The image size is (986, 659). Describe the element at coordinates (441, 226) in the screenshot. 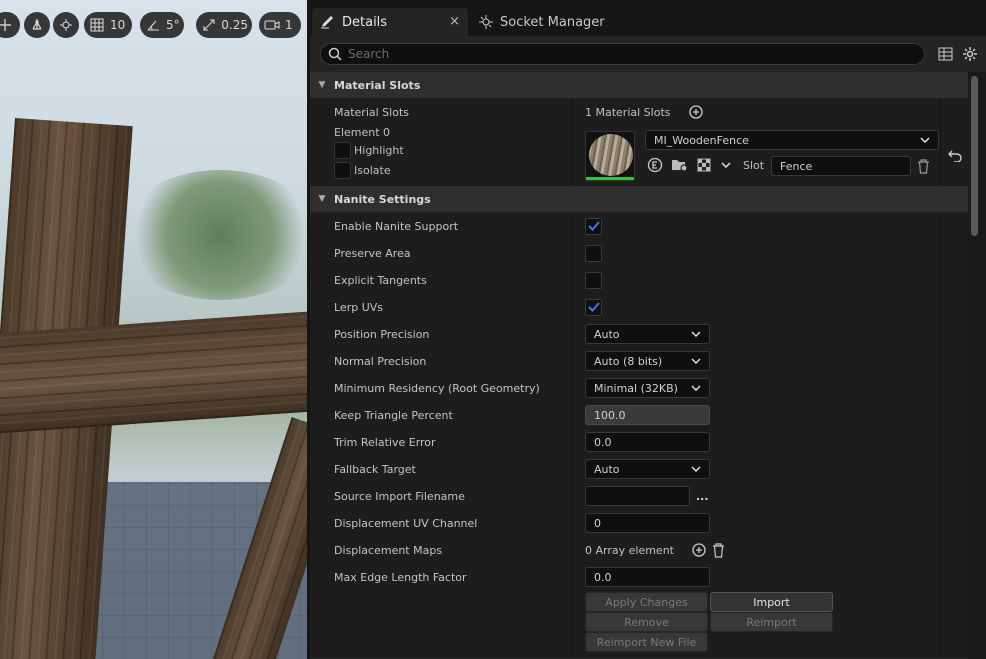

I see `property-label: Enable Nanite Support` at that location.